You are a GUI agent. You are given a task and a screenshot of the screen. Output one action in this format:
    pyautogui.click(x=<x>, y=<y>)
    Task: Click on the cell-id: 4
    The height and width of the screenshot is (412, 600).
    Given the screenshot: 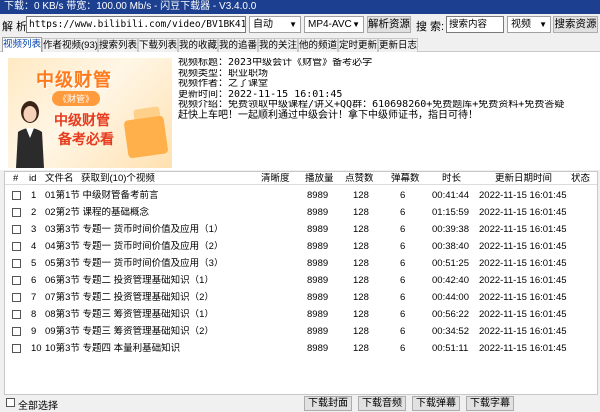 What is the action you would take?
    pyautogui.click(x=34, y=246)
    